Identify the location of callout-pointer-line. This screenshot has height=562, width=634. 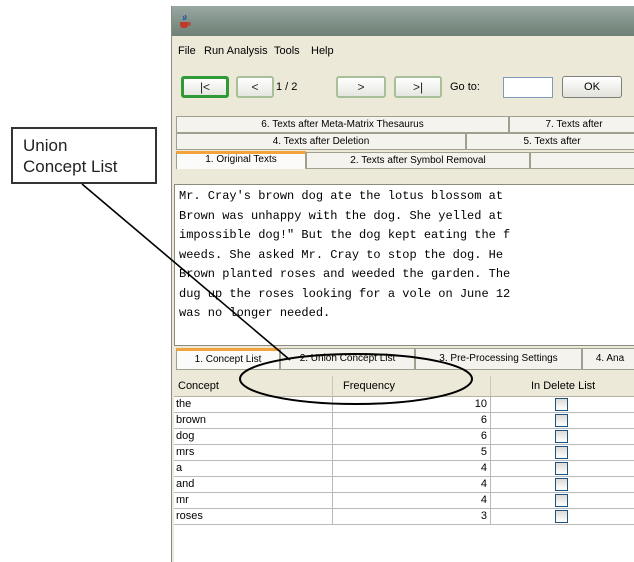
(186, 272).